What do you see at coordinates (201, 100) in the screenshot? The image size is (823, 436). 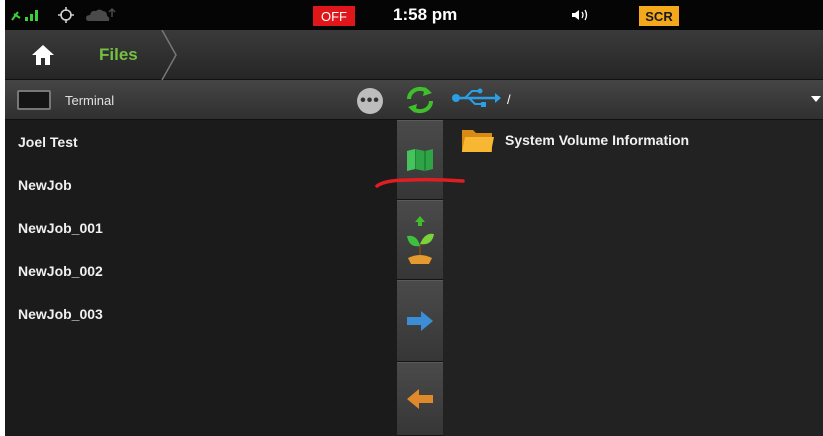 I see `left-toolbar: Terminal •••` at bounding box center [201, 100].